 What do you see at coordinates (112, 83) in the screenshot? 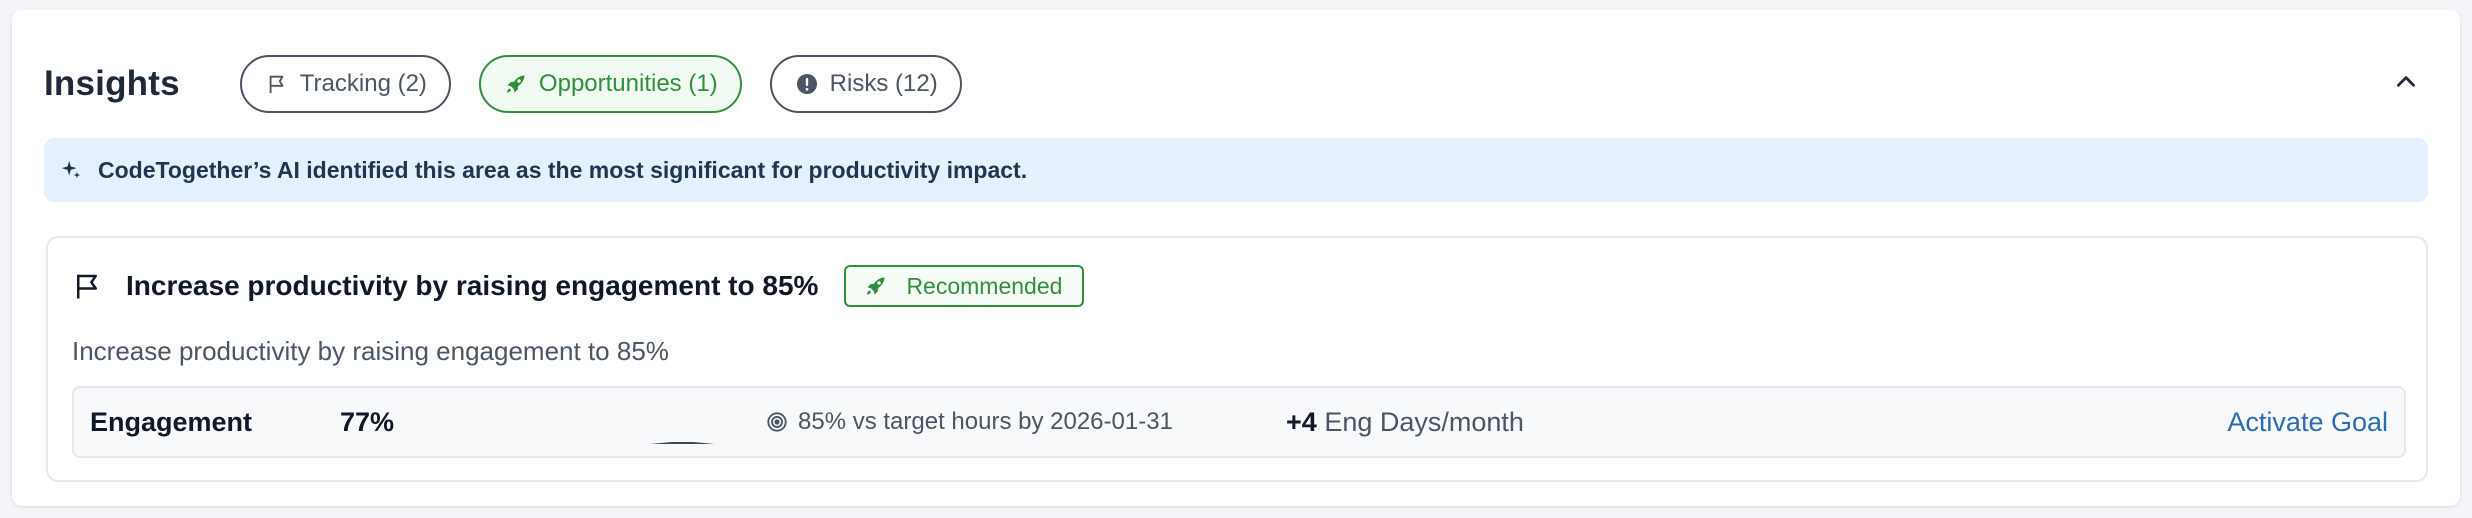
I see `insights-title: Insights` at bounding box center [112, 83].